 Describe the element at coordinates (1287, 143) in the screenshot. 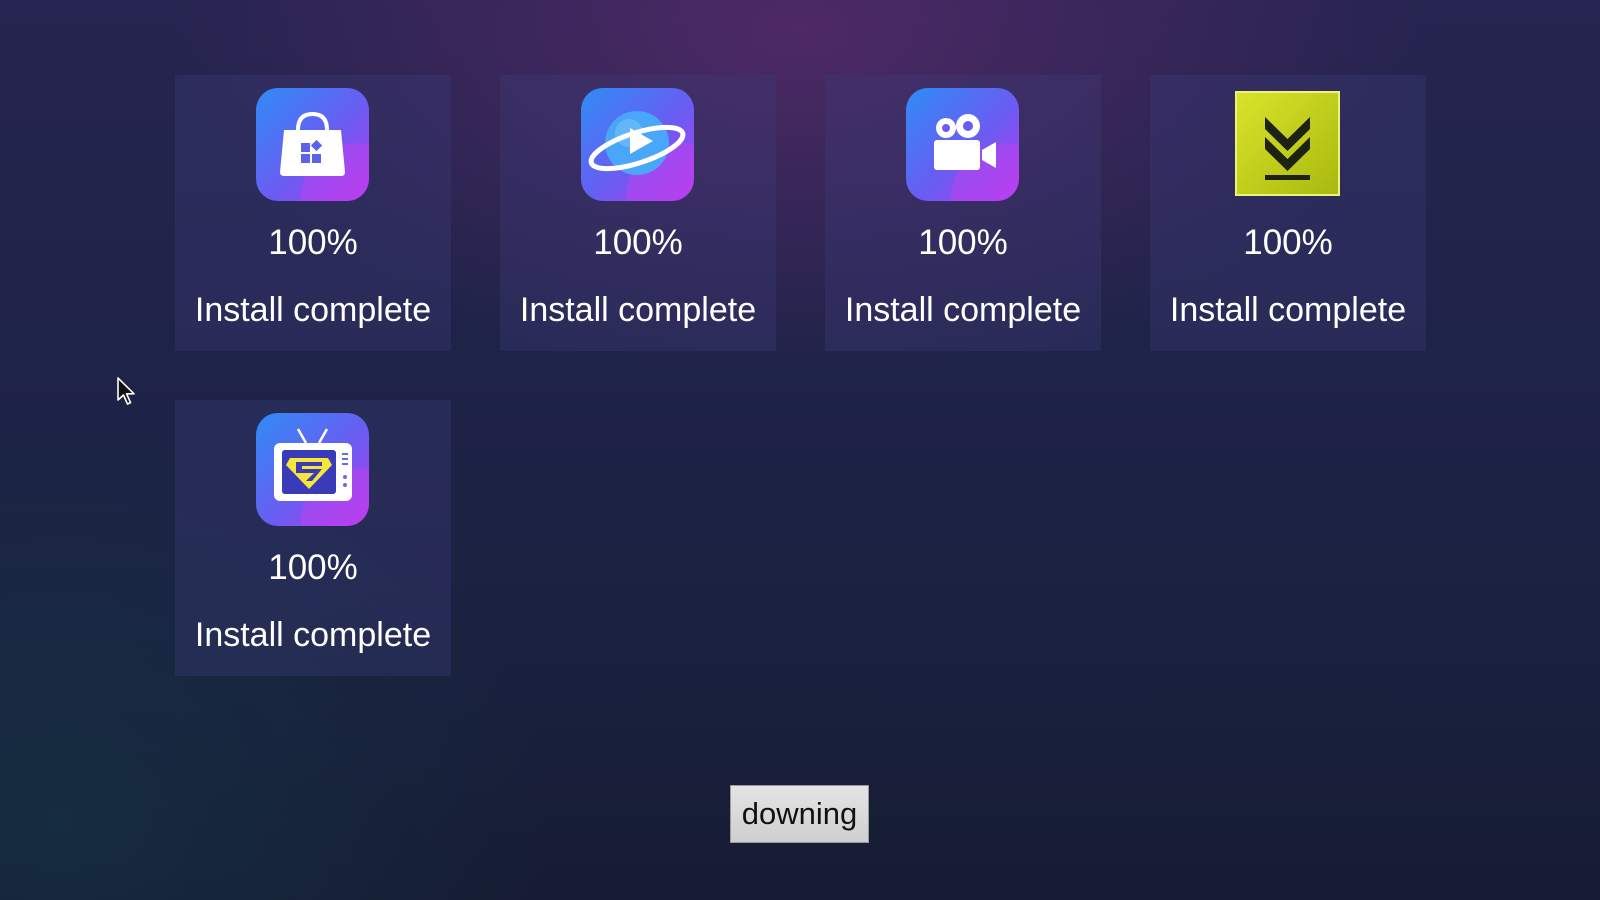

I see `download-arrow-icon` at that location.